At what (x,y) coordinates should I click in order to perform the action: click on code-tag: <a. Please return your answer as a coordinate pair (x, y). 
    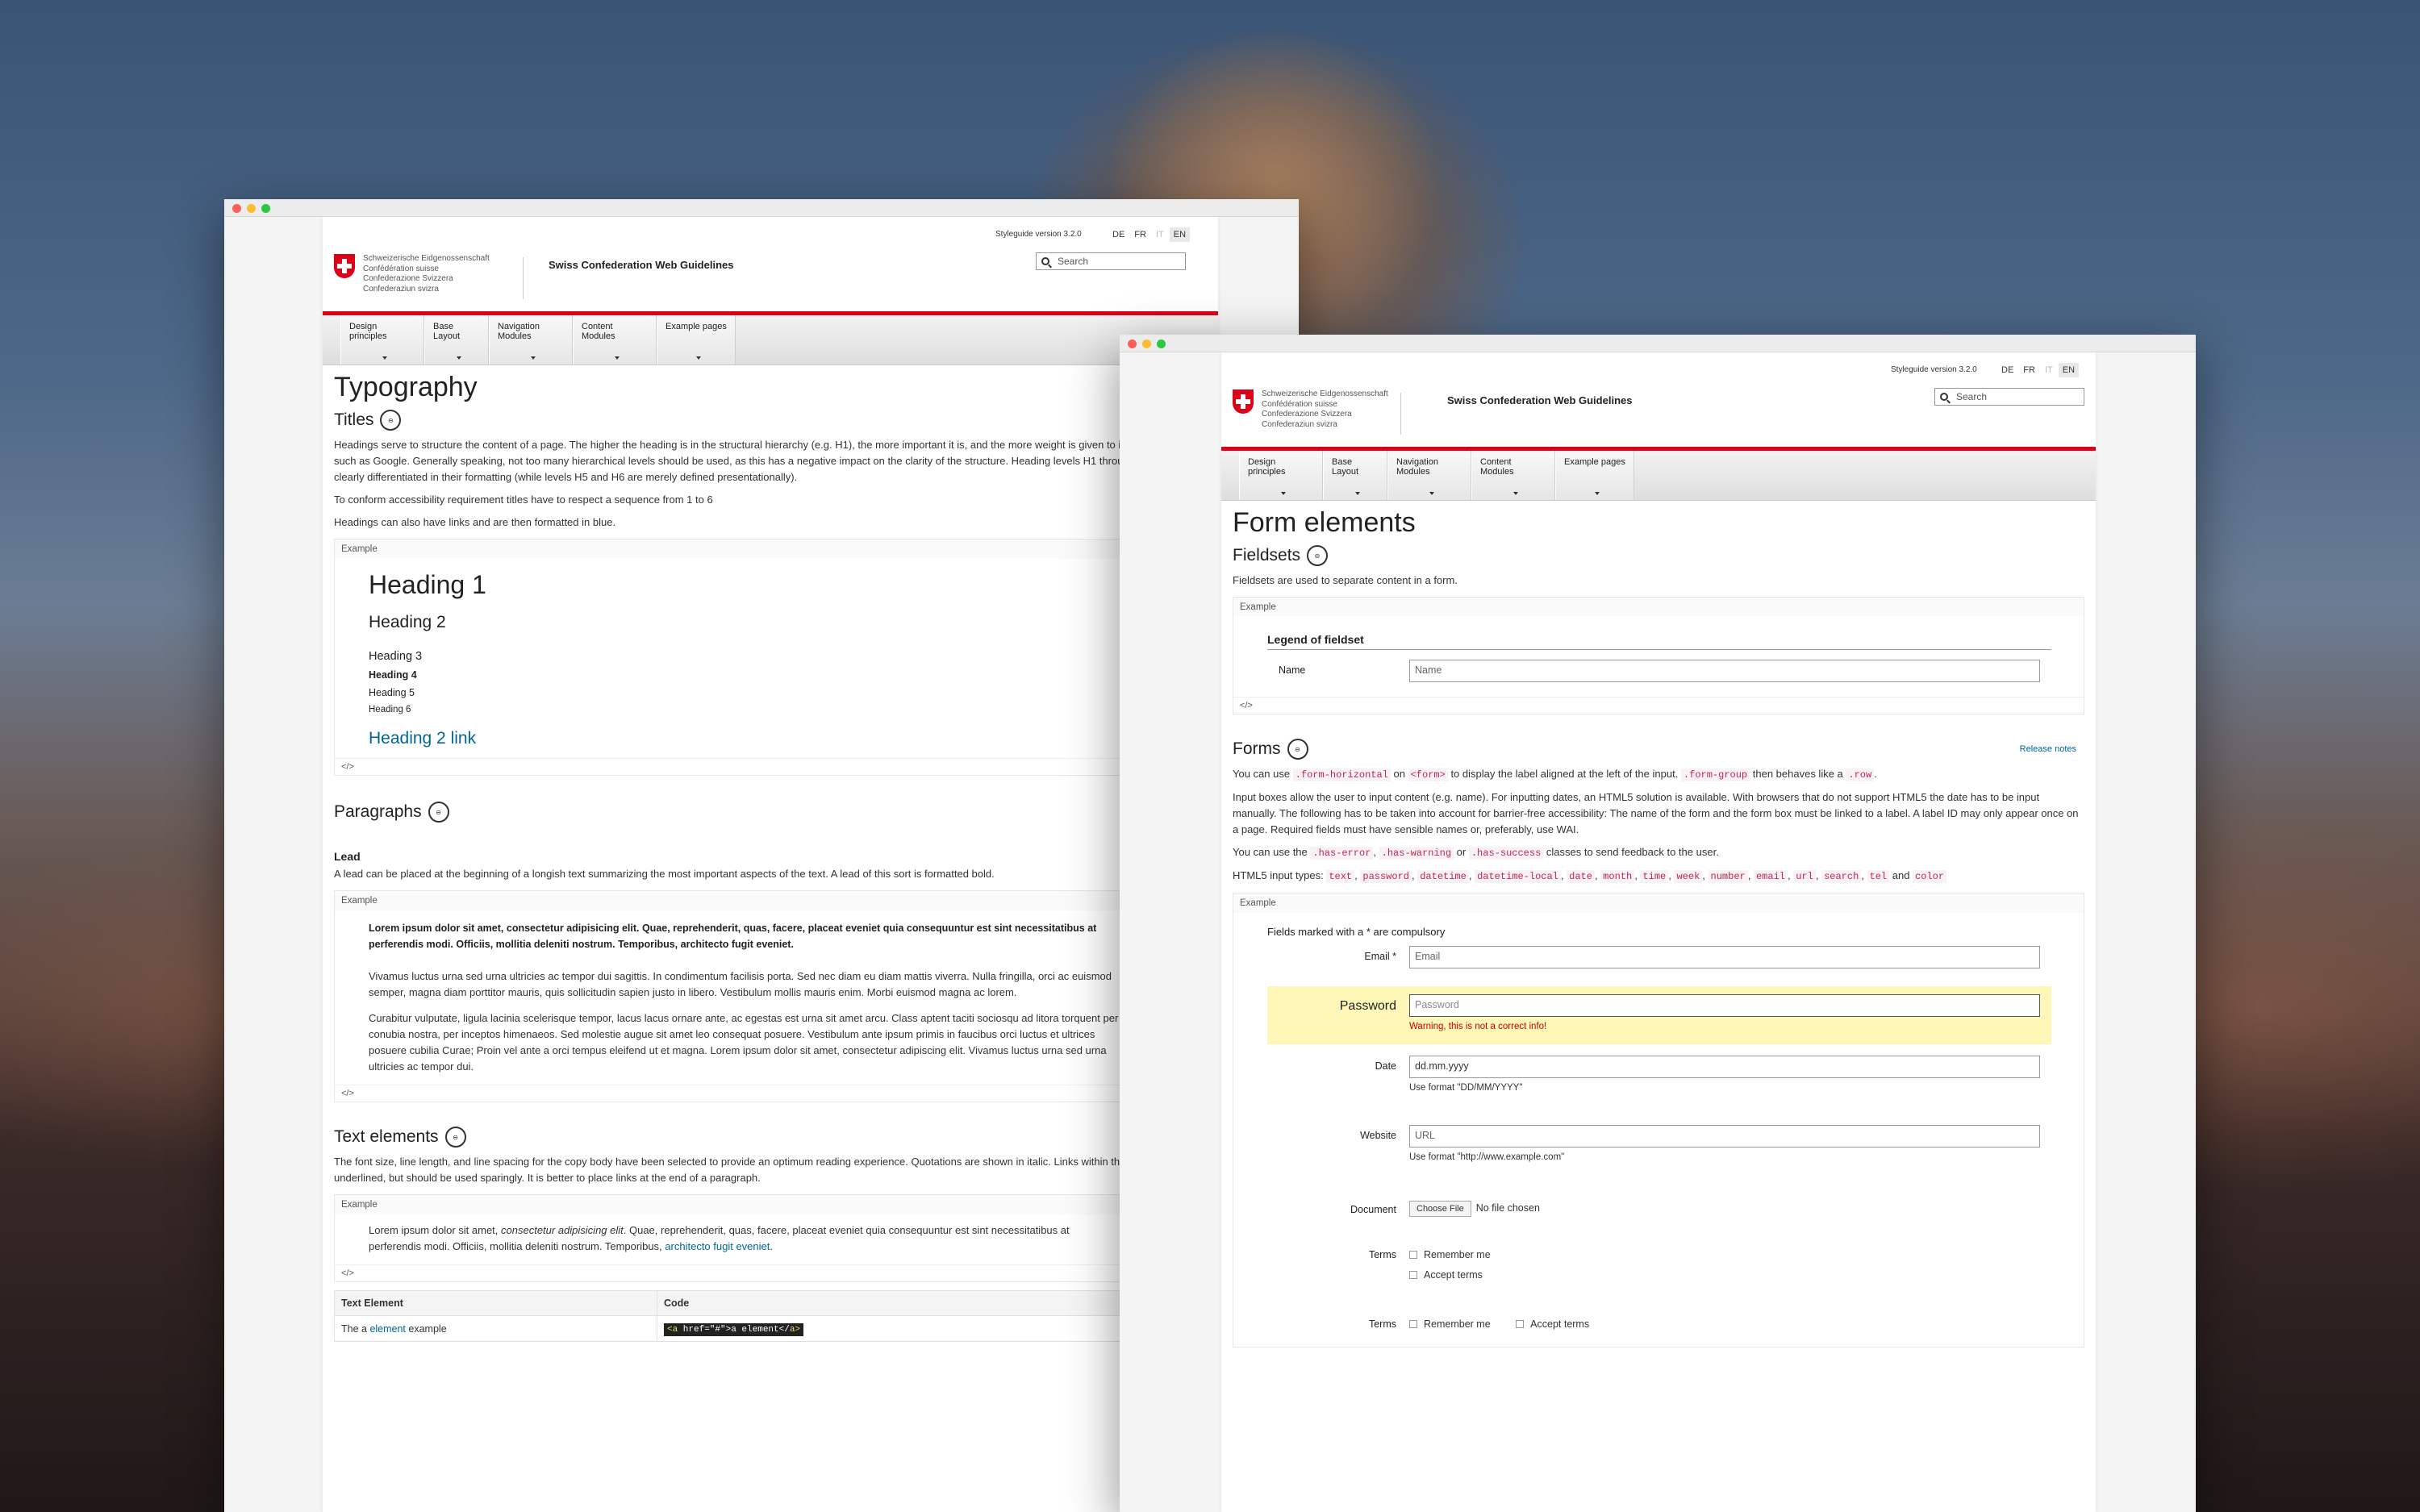
    Looking at the image, I should click on (673, 1330).